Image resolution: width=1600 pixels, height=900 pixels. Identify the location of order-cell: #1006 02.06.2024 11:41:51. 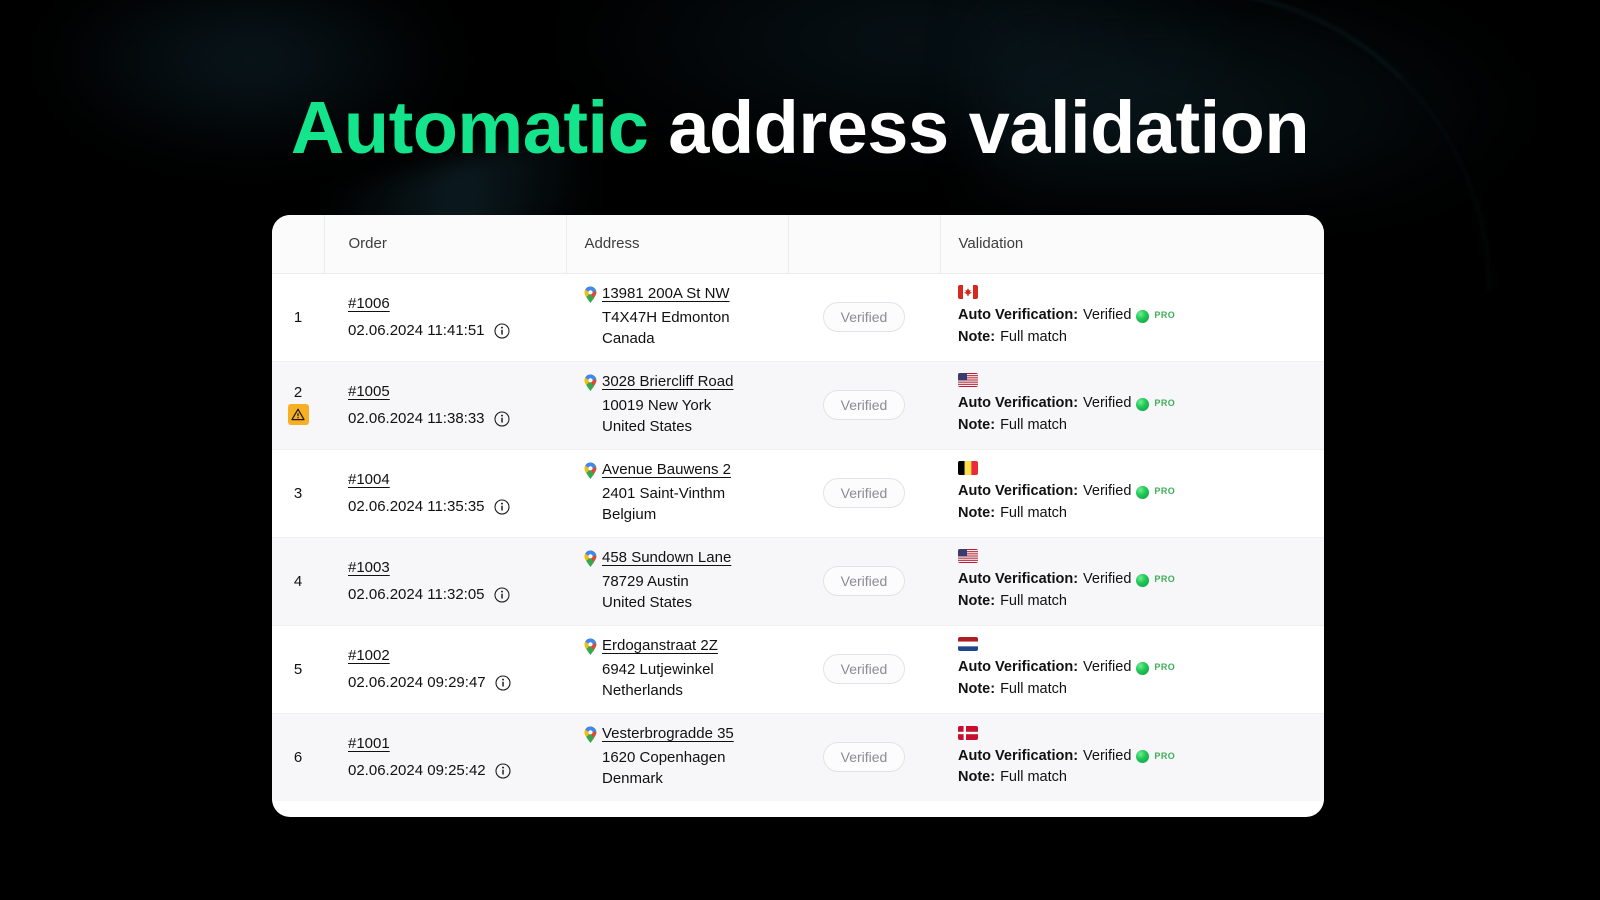
(445, 317).